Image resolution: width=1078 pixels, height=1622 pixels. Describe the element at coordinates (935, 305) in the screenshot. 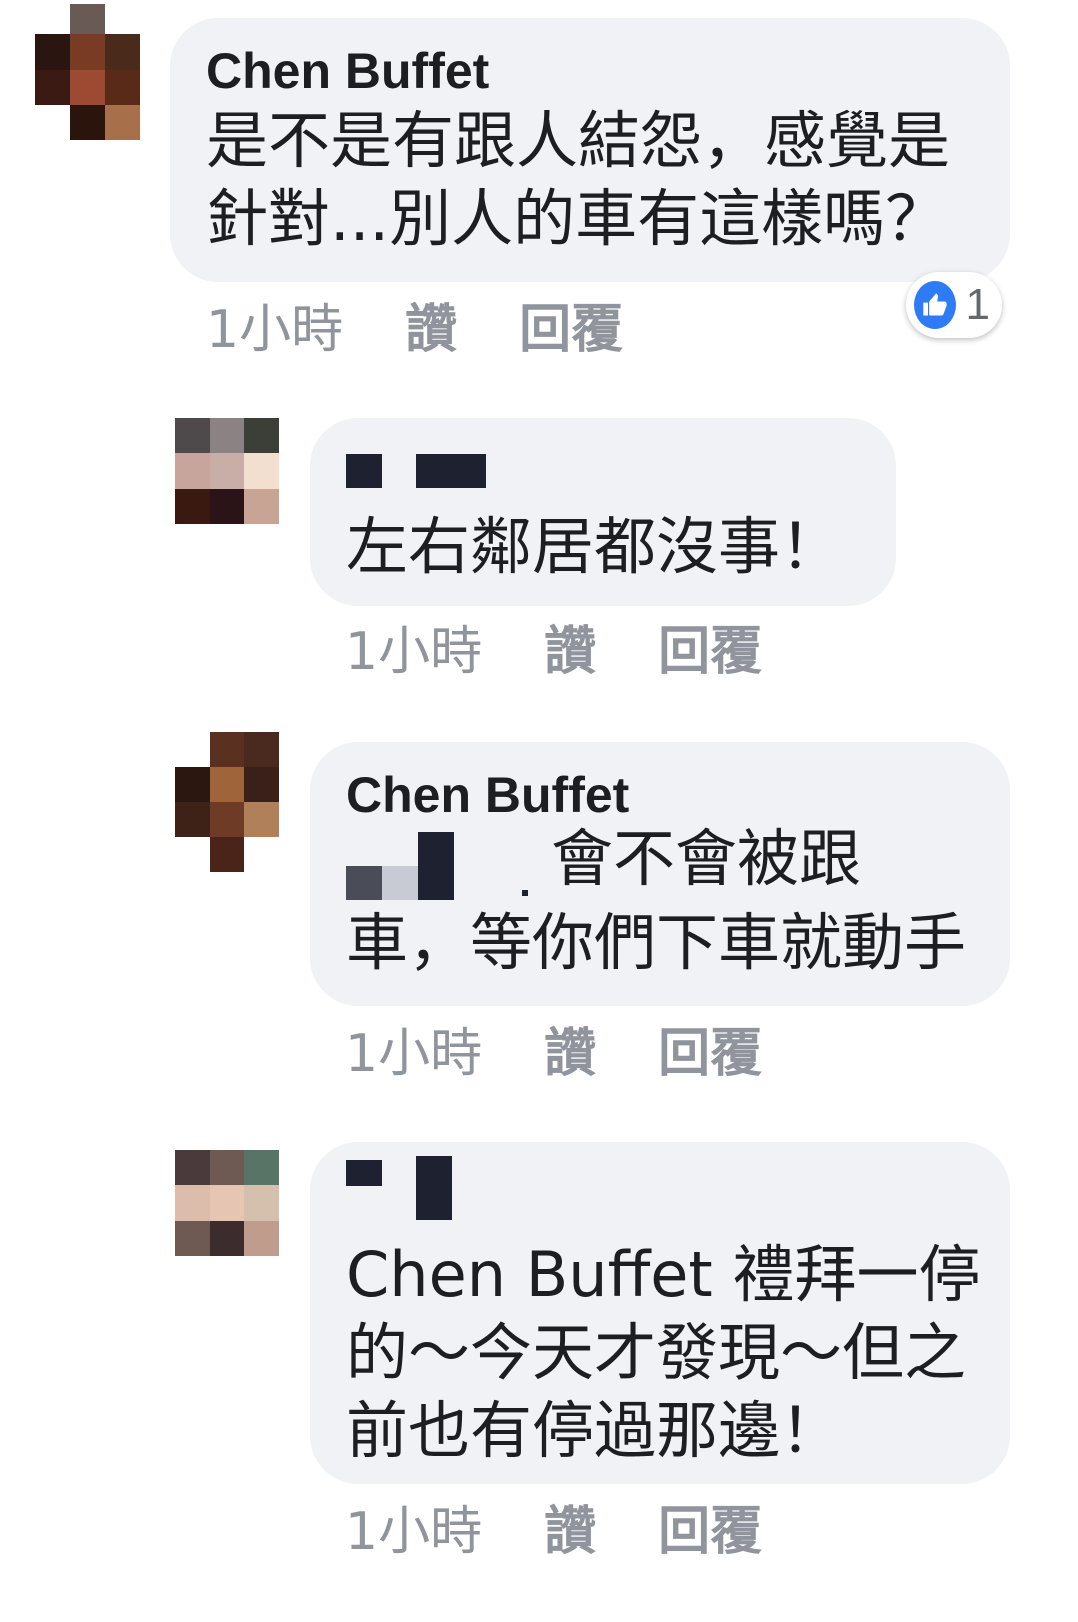

I see `thumbs-up-icon` at that location.